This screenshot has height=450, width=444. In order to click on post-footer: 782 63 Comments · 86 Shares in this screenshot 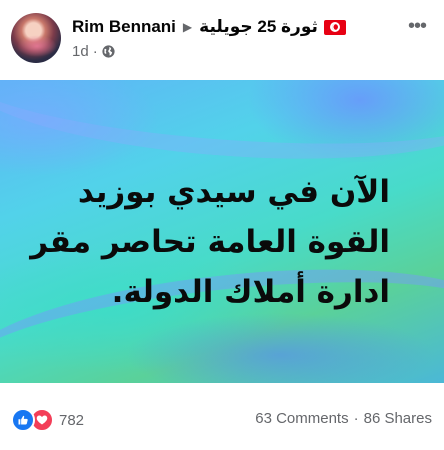, I will do `click(222, 416)`.